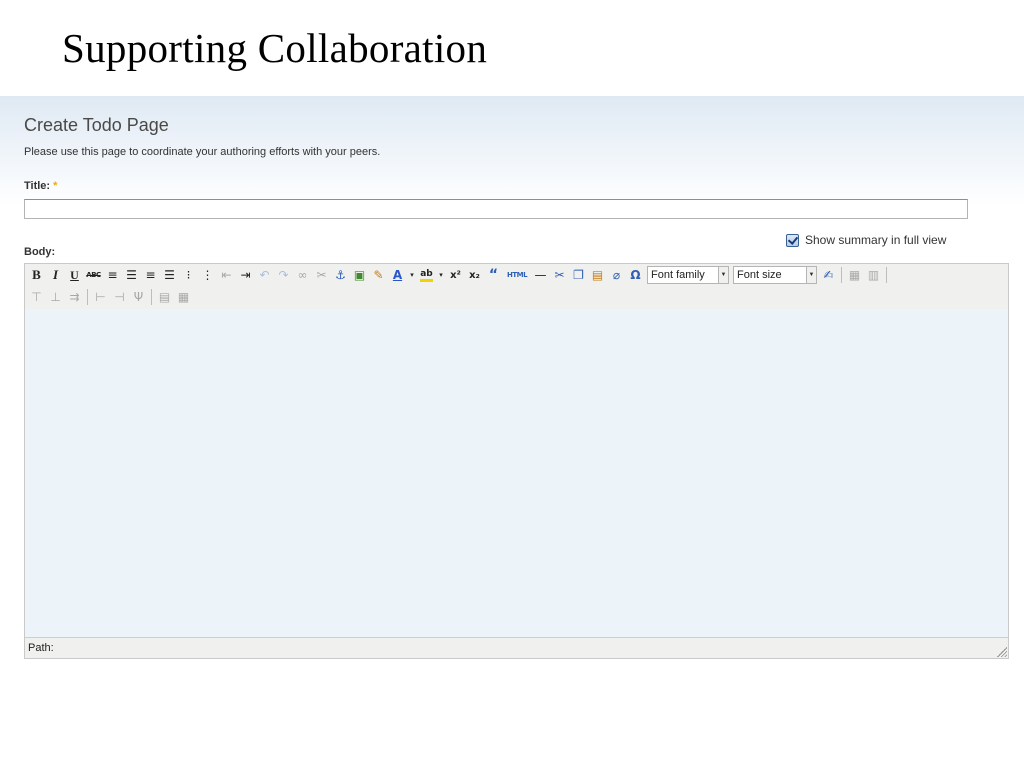  I want to click on editor-toolbar: B I U ABC ≡ ☰ ≡ ☰ ⁝ ⋮ ⇤ ⇥ ↶ ↷ ∞ ✂ ⚓ ▣ ✎, so click(516, 287).